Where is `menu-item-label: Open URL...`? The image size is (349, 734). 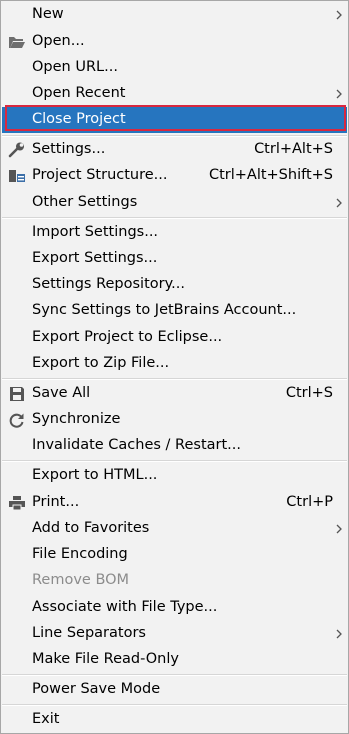
menu-item-label: Open URL... is located at coordinates (75, 67).